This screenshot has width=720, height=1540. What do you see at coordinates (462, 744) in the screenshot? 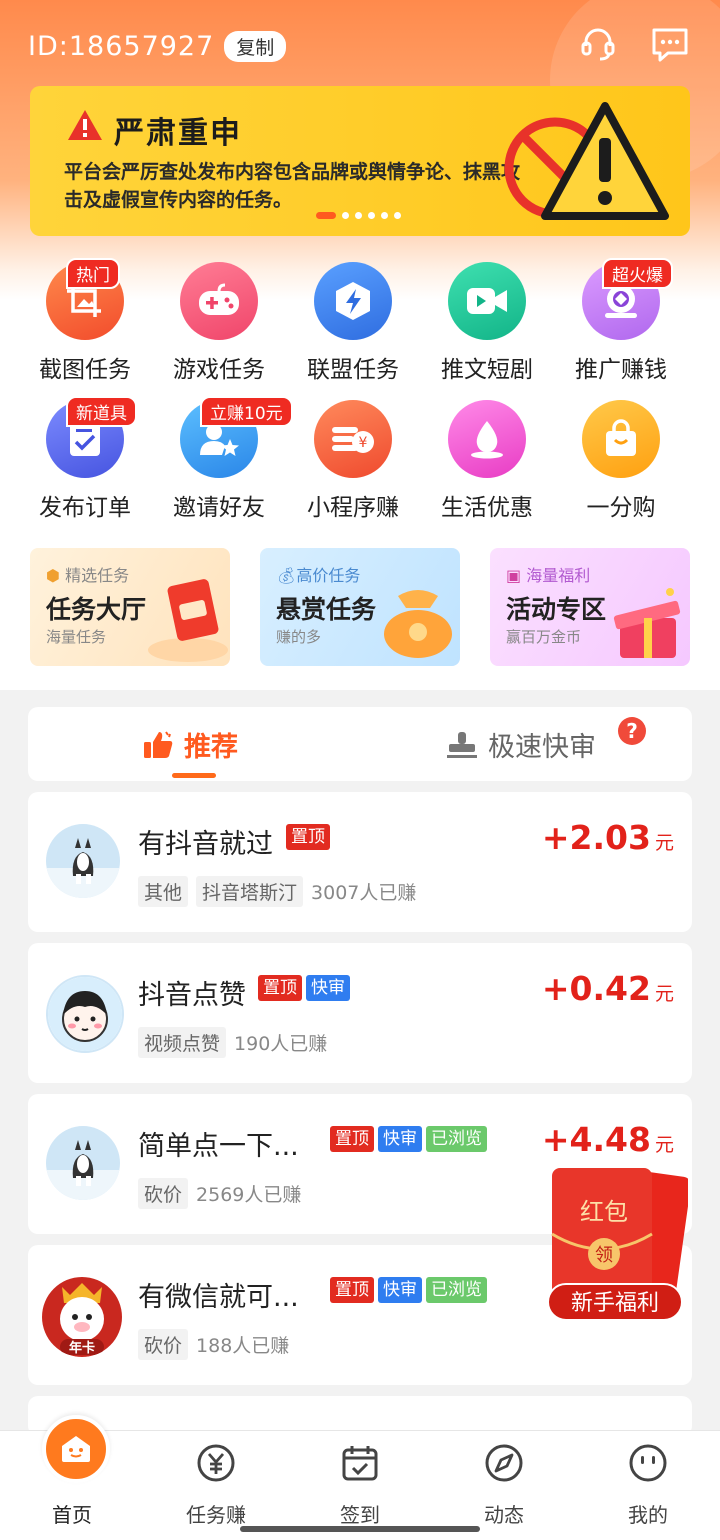
I see `stamp-icon` at bounding box center [462, 744].